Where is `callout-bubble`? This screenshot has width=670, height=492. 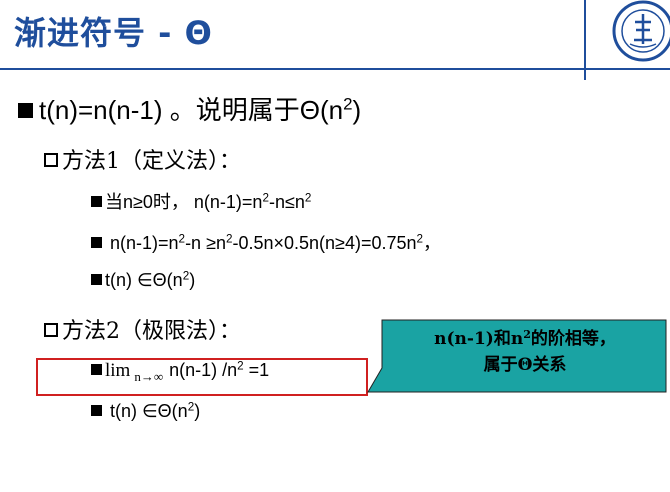
callout-bubble is located at coordinates (517, 356).